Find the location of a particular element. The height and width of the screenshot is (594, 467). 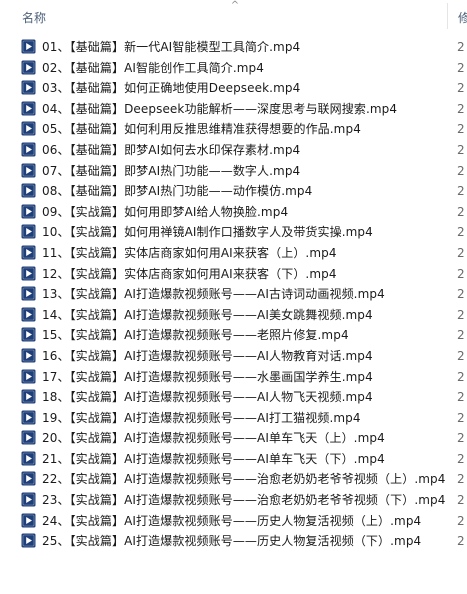

file-row: 12、【实战篇】实体店商家如何用AI来获客（下）.mp4 2 is located at coordinates (233, 274).